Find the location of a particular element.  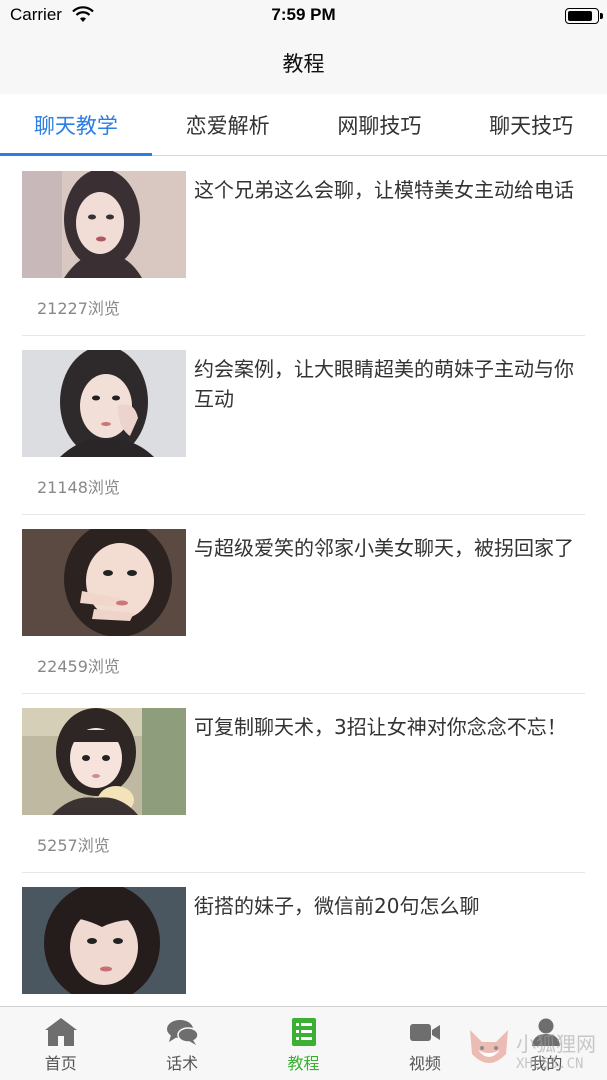

tabbar-item-home: 首页 is located at coordinates (60, 1043).